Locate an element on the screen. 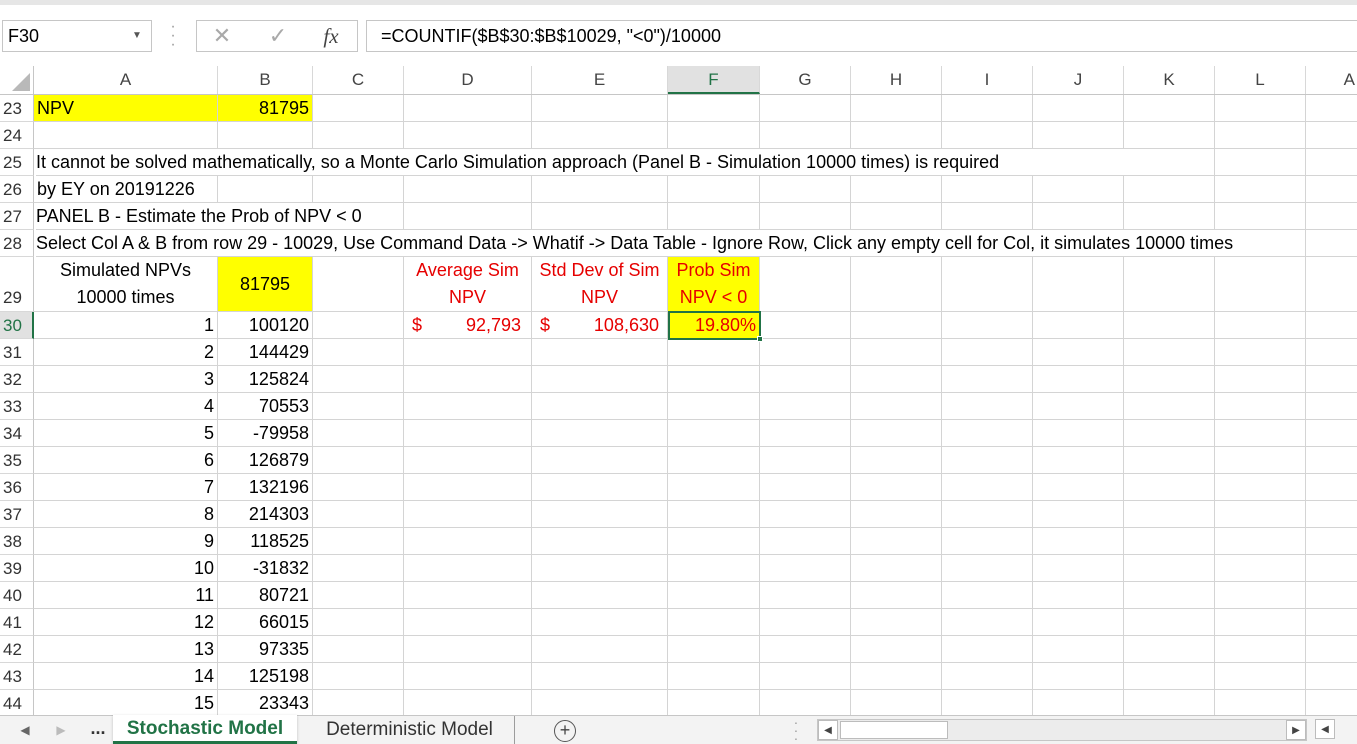 This screenshot has width=1357, height=744. cell-a35: 6 is located at coordinates (126, 460).